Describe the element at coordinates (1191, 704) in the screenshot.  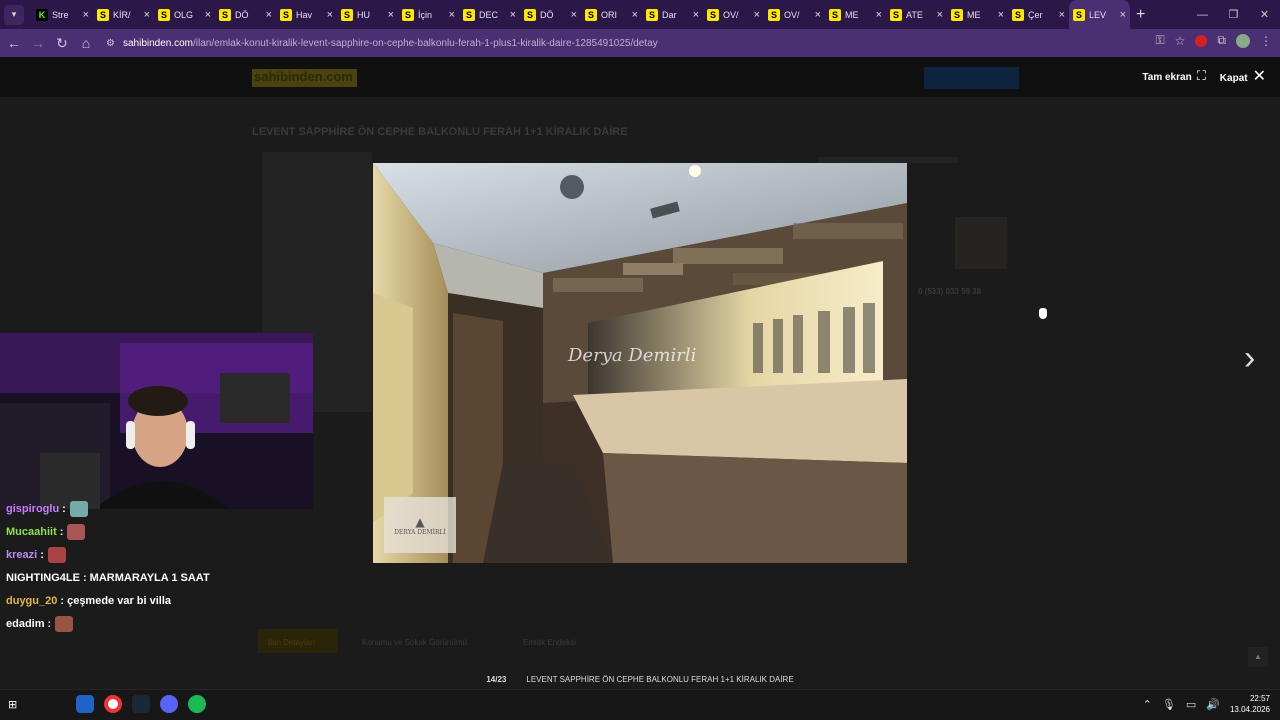
I see `network-icon: ▭` at that location.